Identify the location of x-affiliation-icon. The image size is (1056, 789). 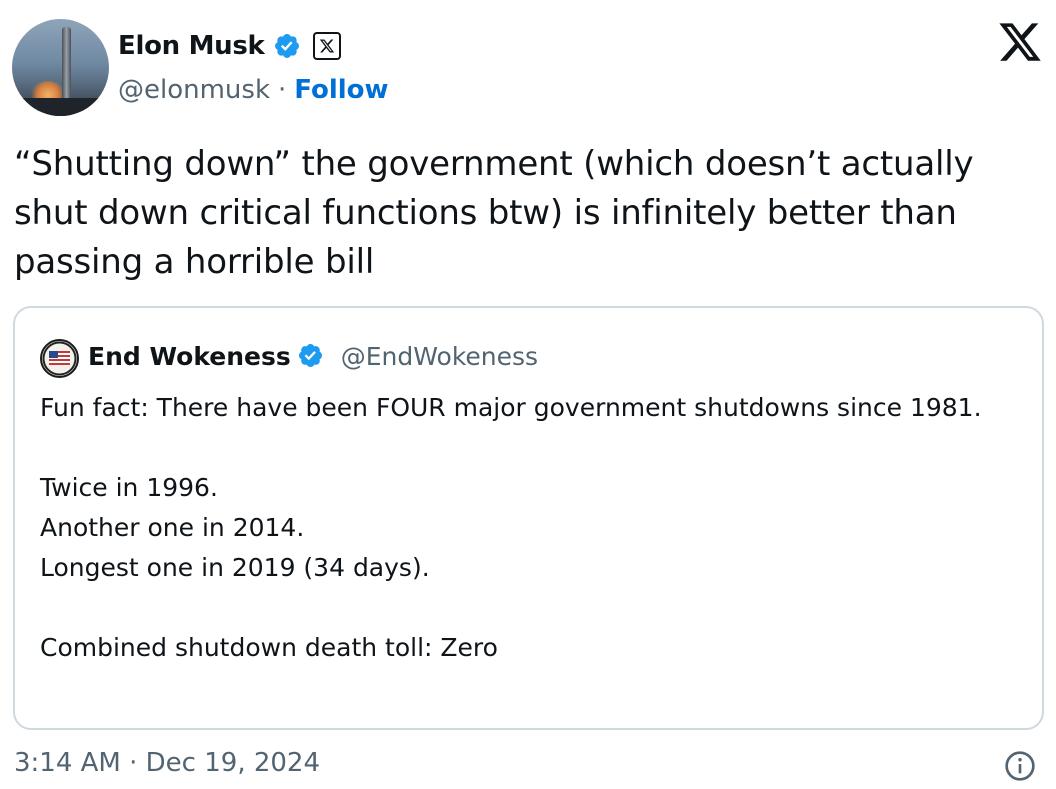
(326, 46).